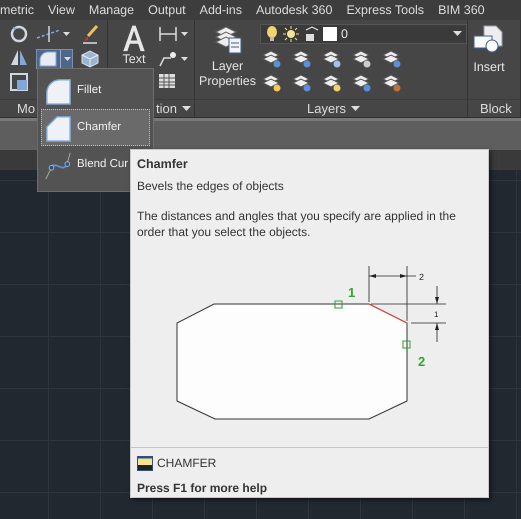 This screenshot has width=521, height=519. I want to click on sun-icon, so click(291, 34).